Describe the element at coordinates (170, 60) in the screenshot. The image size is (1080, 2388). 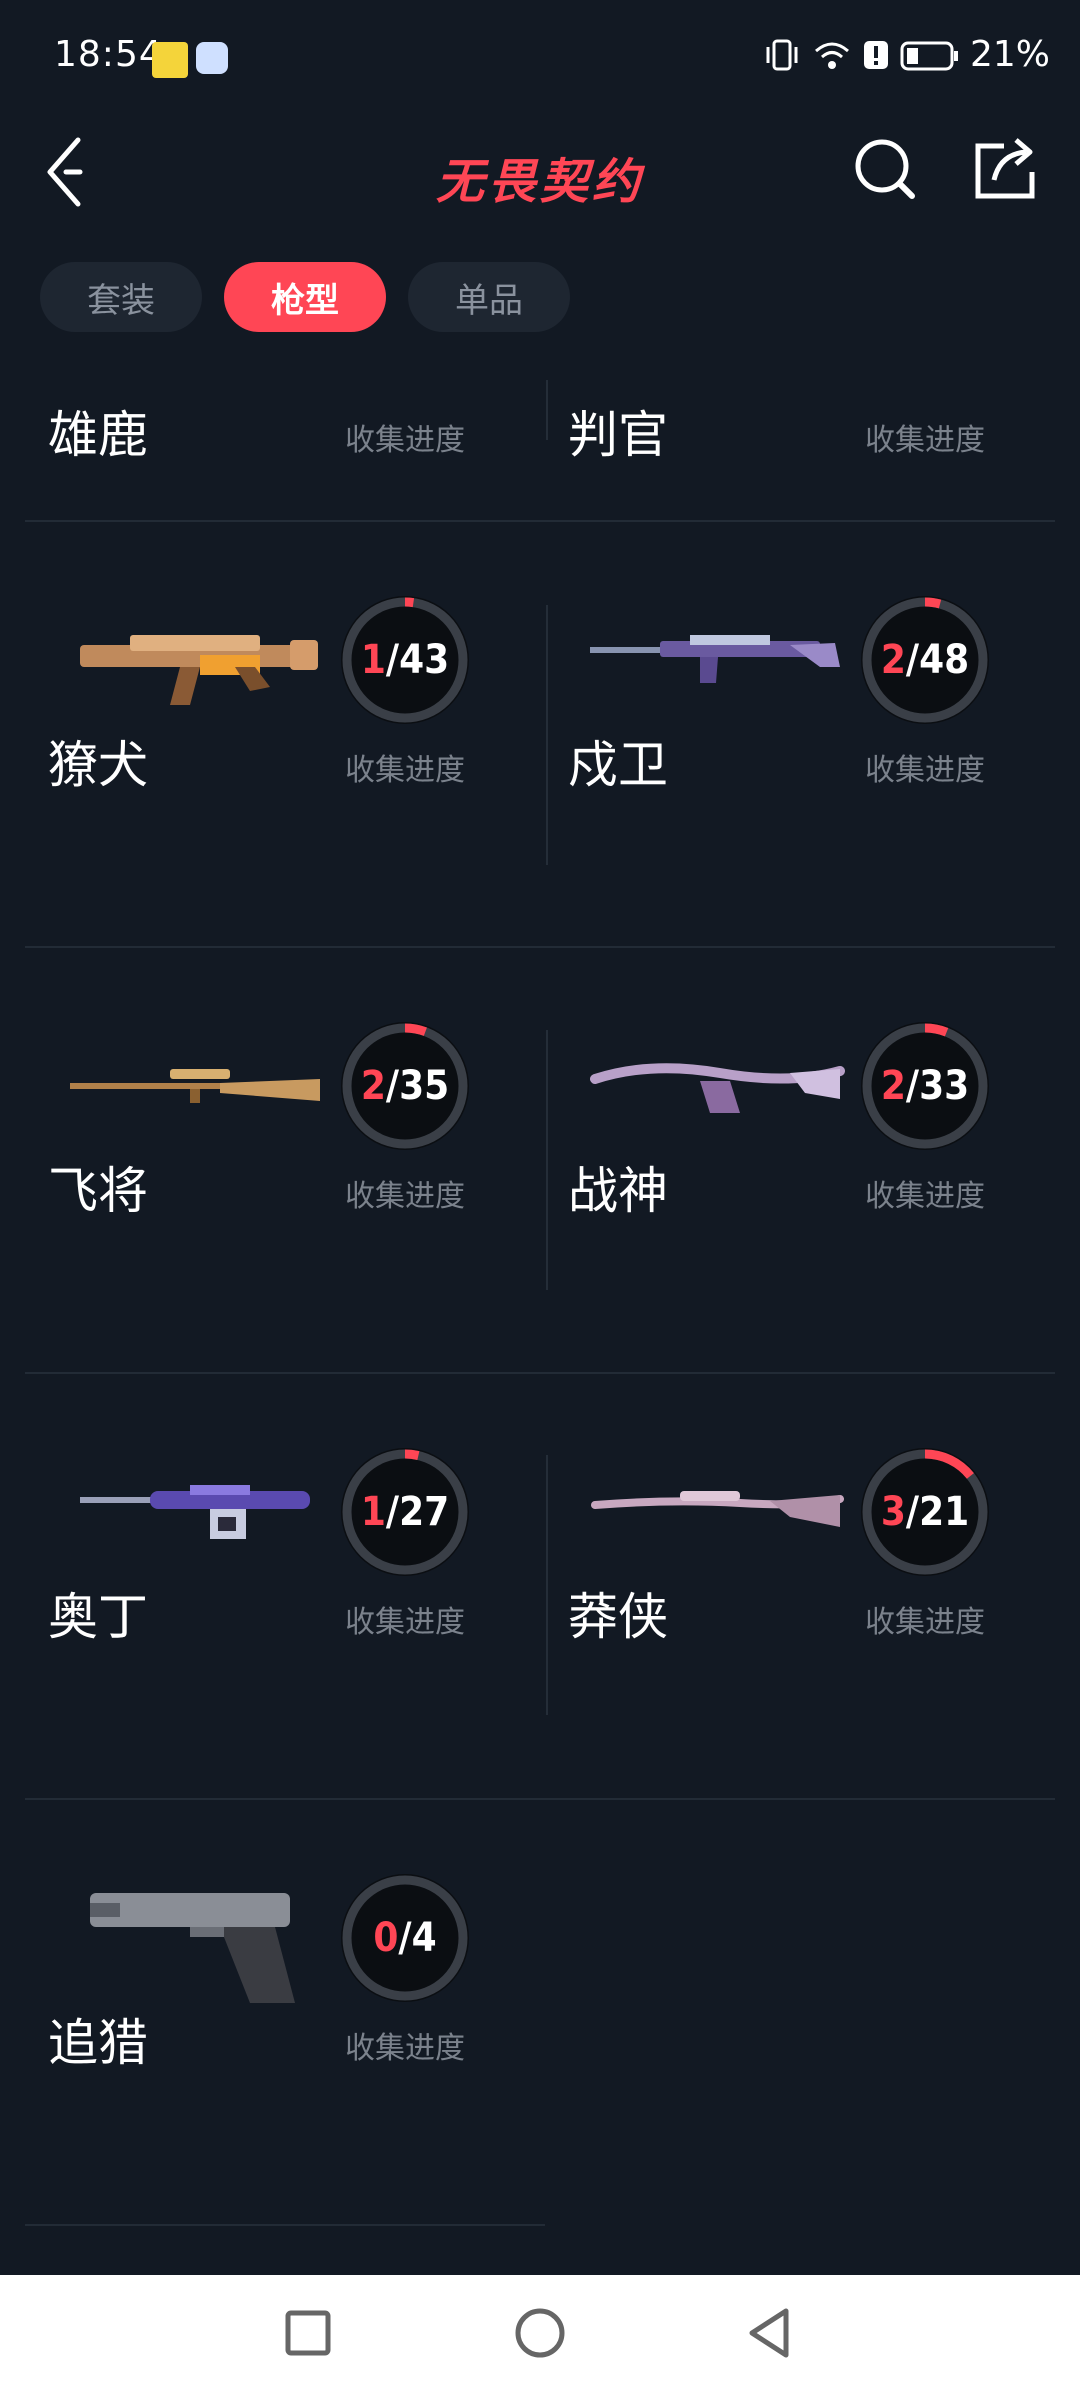
I see `notification-app-icon` at that location.